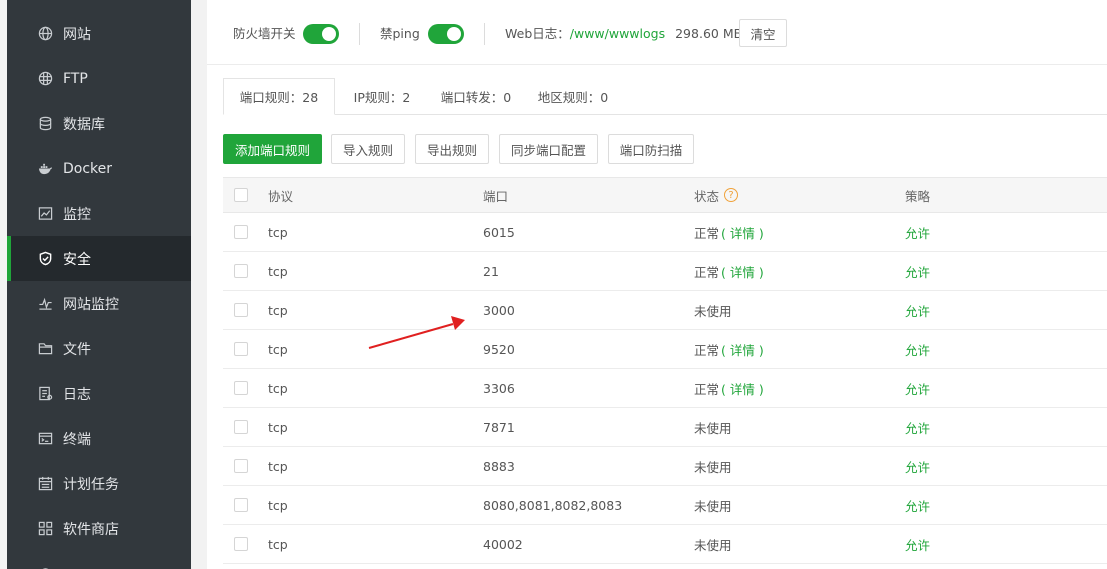  What do you see at coordinates (491, 271) in the screenshot?
I see `cell-port: 21` at bounding box center [491, 271].